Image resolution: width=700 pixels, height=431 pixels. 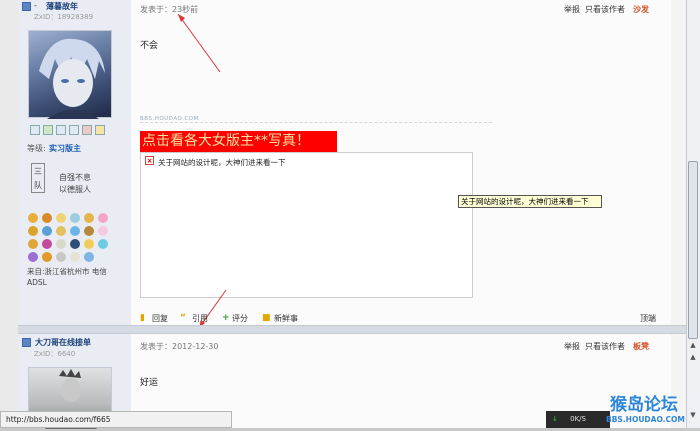 I want to click on post2-uid: ZxID：6640, so click(x=55, y=354).